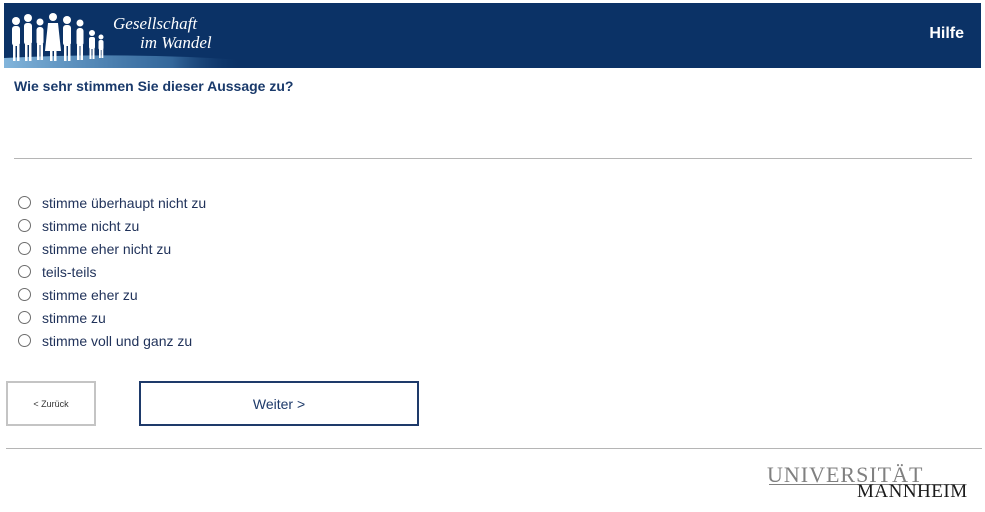 The image size is (985, 512). What do you see at coordinates (91, 225) in the screenshot?
I see `option-label: stimme nicht zu` at bounding box center [91, 225].